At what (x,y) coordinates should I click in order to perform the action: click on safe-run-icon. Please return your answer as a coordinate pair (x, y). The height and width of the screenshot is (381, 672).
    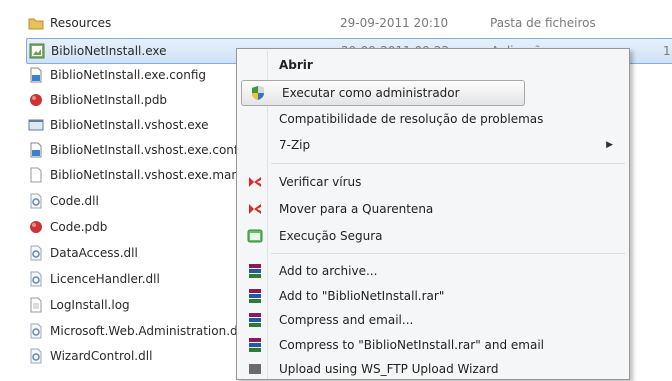
    Looking at the image, I should click on (255, 236).